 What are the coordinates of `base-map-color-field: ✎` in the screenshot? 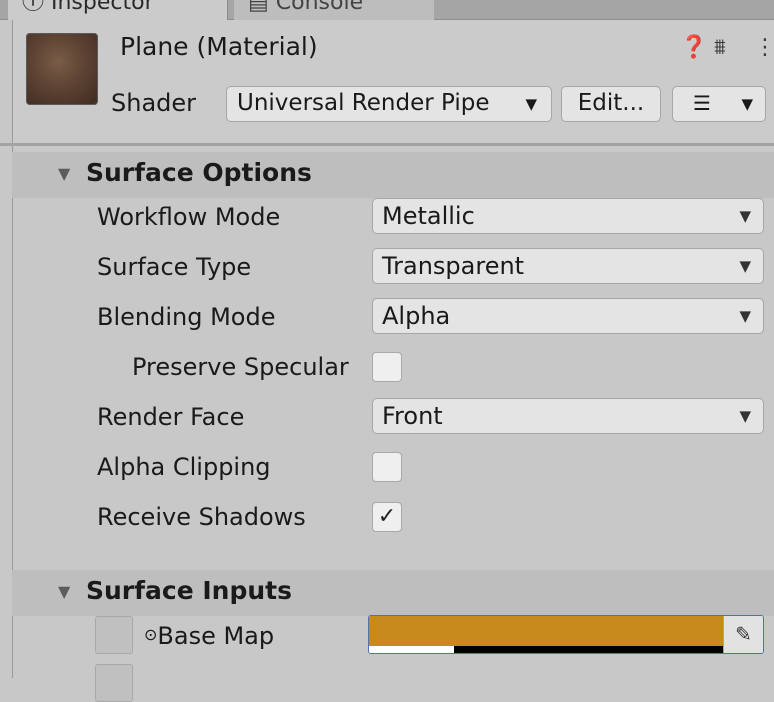 It's located at (566, 634).